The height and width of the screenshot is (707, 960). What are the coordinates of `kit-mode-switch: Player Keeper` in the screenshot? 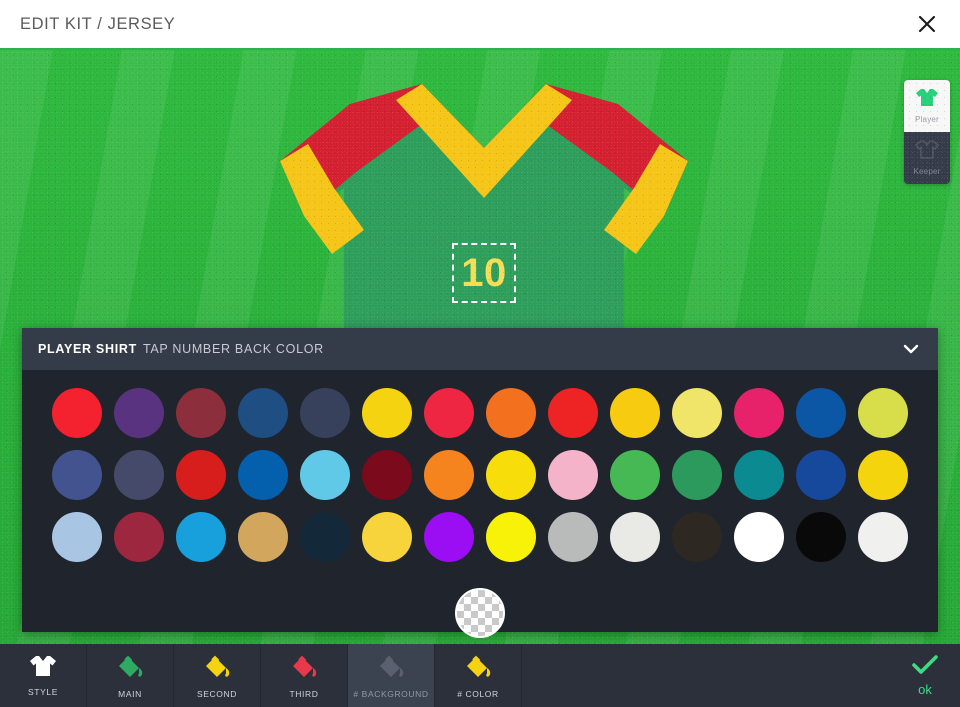 It's located at (927, 132).